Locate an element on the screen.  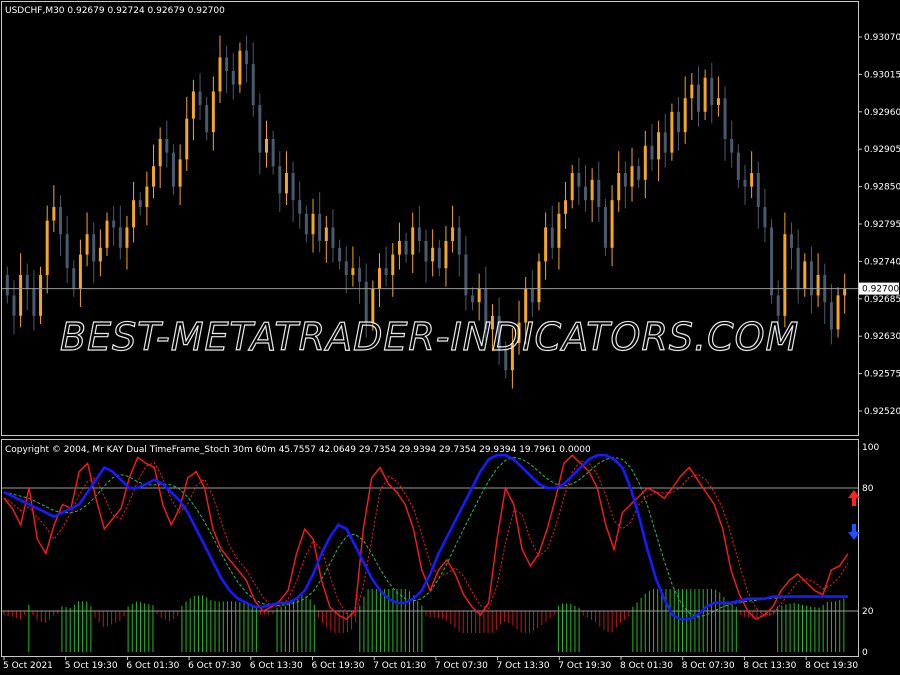
price-tick-label: 0.92630 is located at coordinates (882, 337).